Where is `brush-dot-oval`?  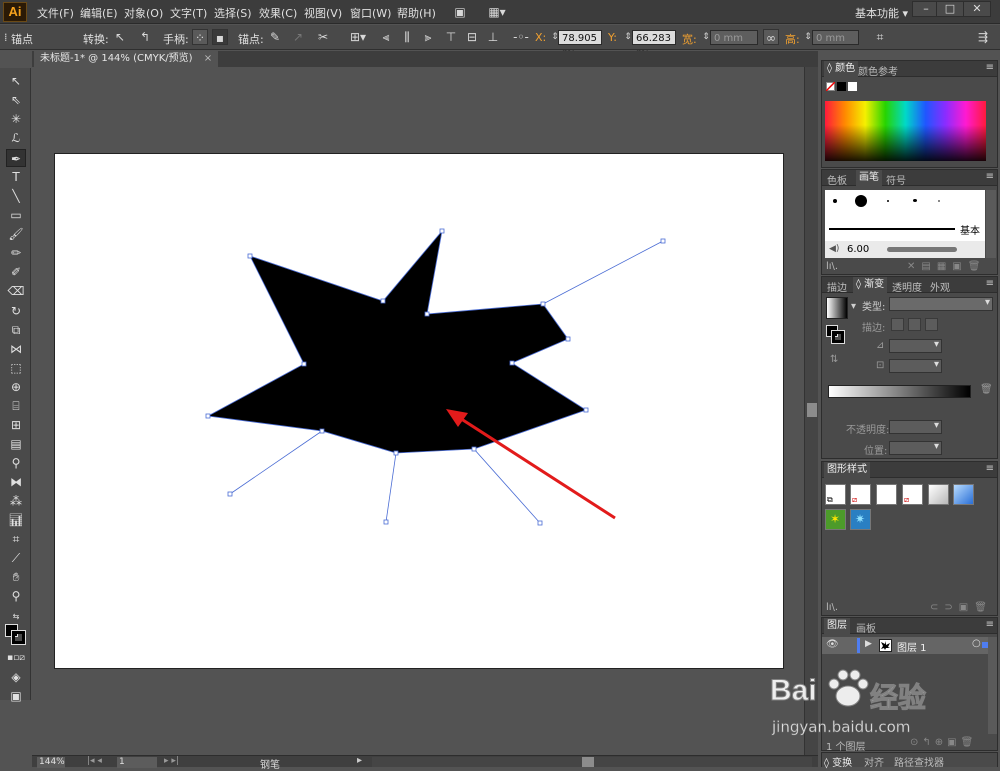
brush-dot-oval is located at coordinates (915, 200).